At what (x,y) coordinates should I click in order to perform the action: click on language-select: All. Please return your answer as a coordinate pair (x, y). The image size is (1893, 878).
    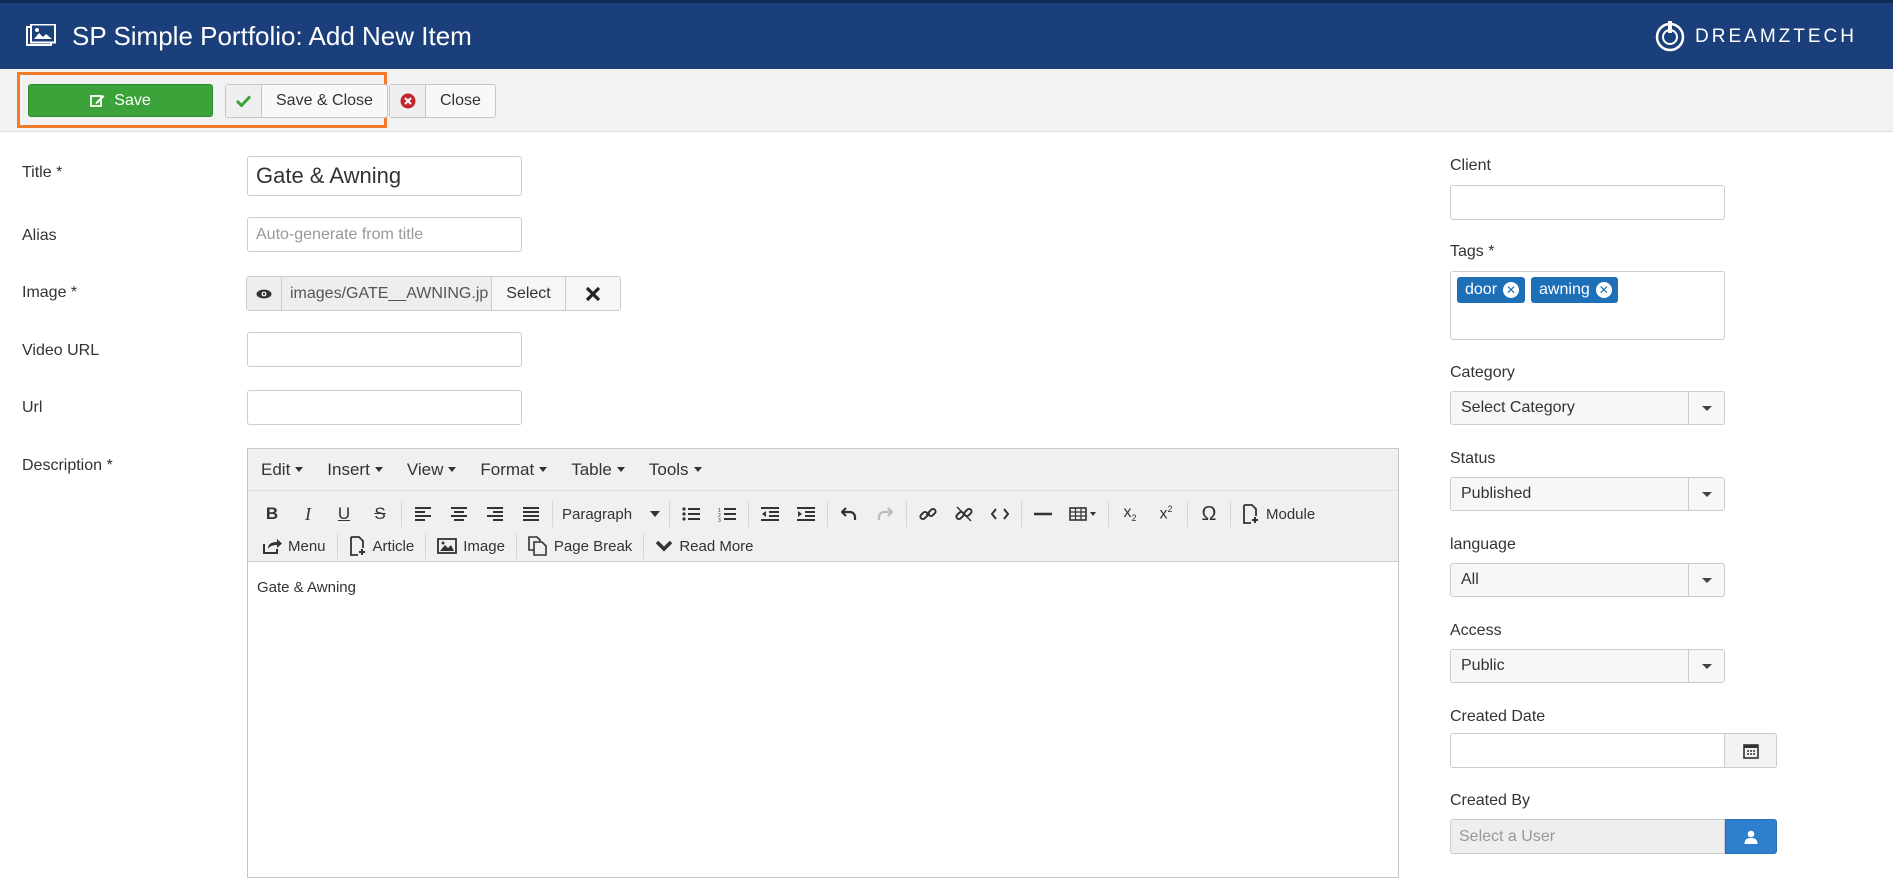
    Looking at the image, I should click on (1587, 580).